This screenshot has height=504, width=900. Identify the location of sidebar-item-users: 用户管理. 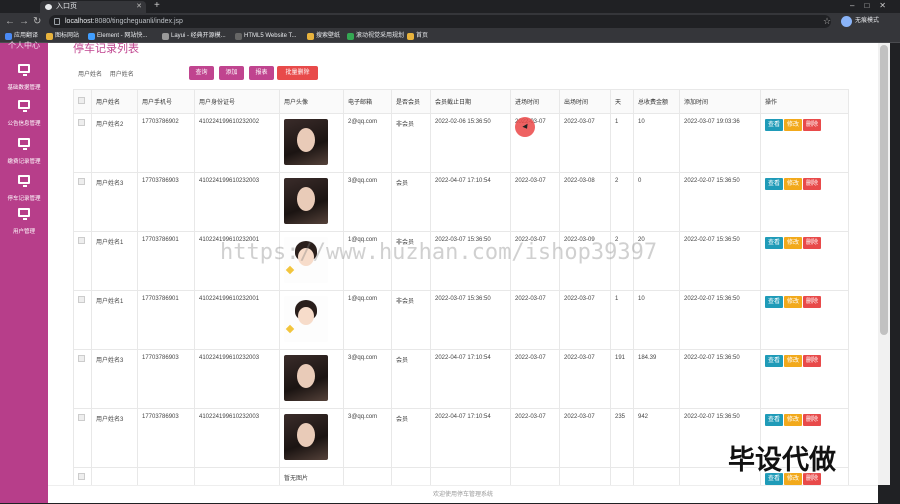
(24, 221).